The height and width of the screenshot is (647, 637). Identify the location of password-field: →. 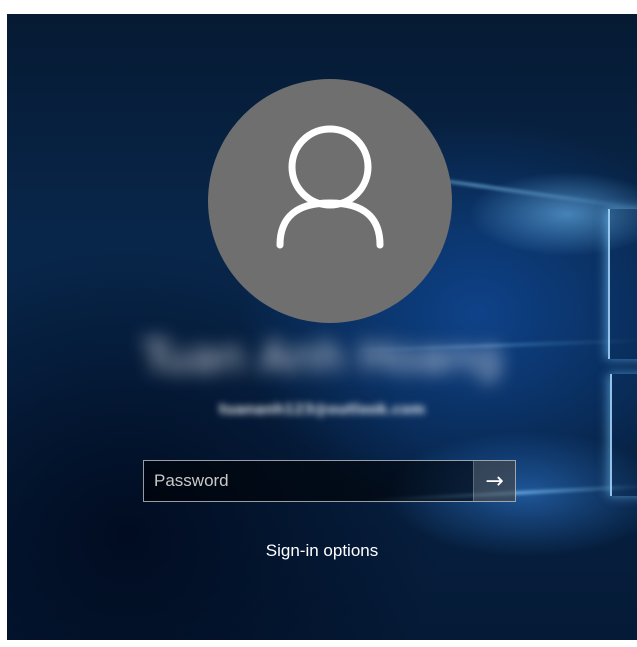
(329, 481).